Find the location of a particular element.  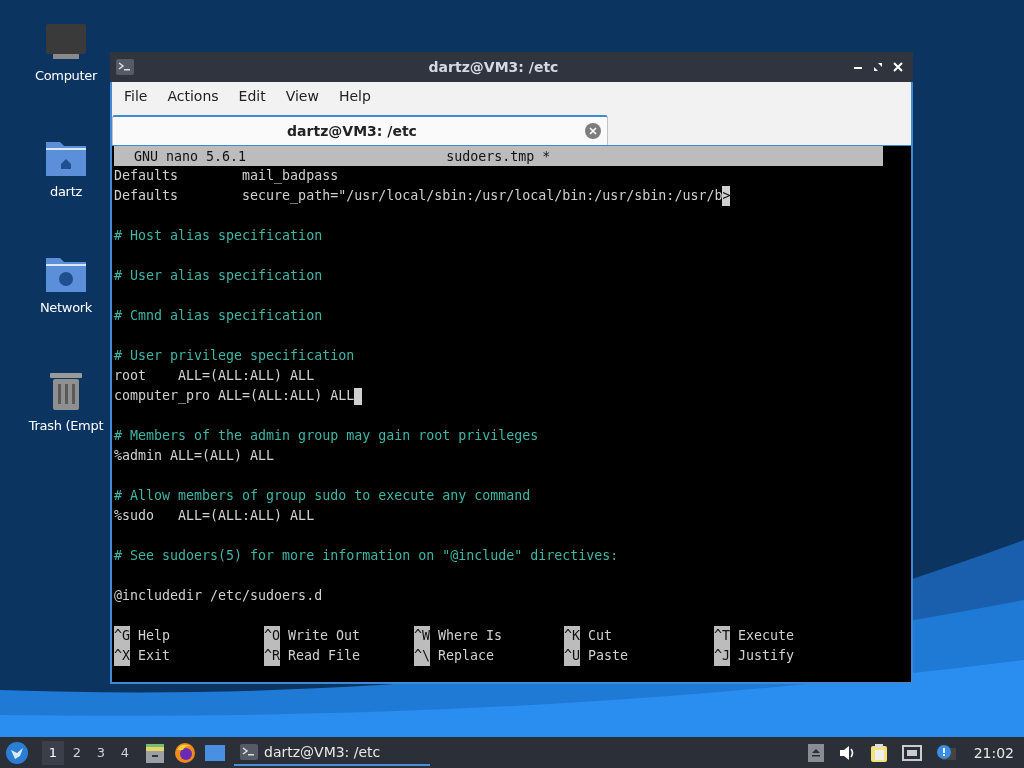

file-name: sudoers.tmp * is located at coordinates (498, 156).